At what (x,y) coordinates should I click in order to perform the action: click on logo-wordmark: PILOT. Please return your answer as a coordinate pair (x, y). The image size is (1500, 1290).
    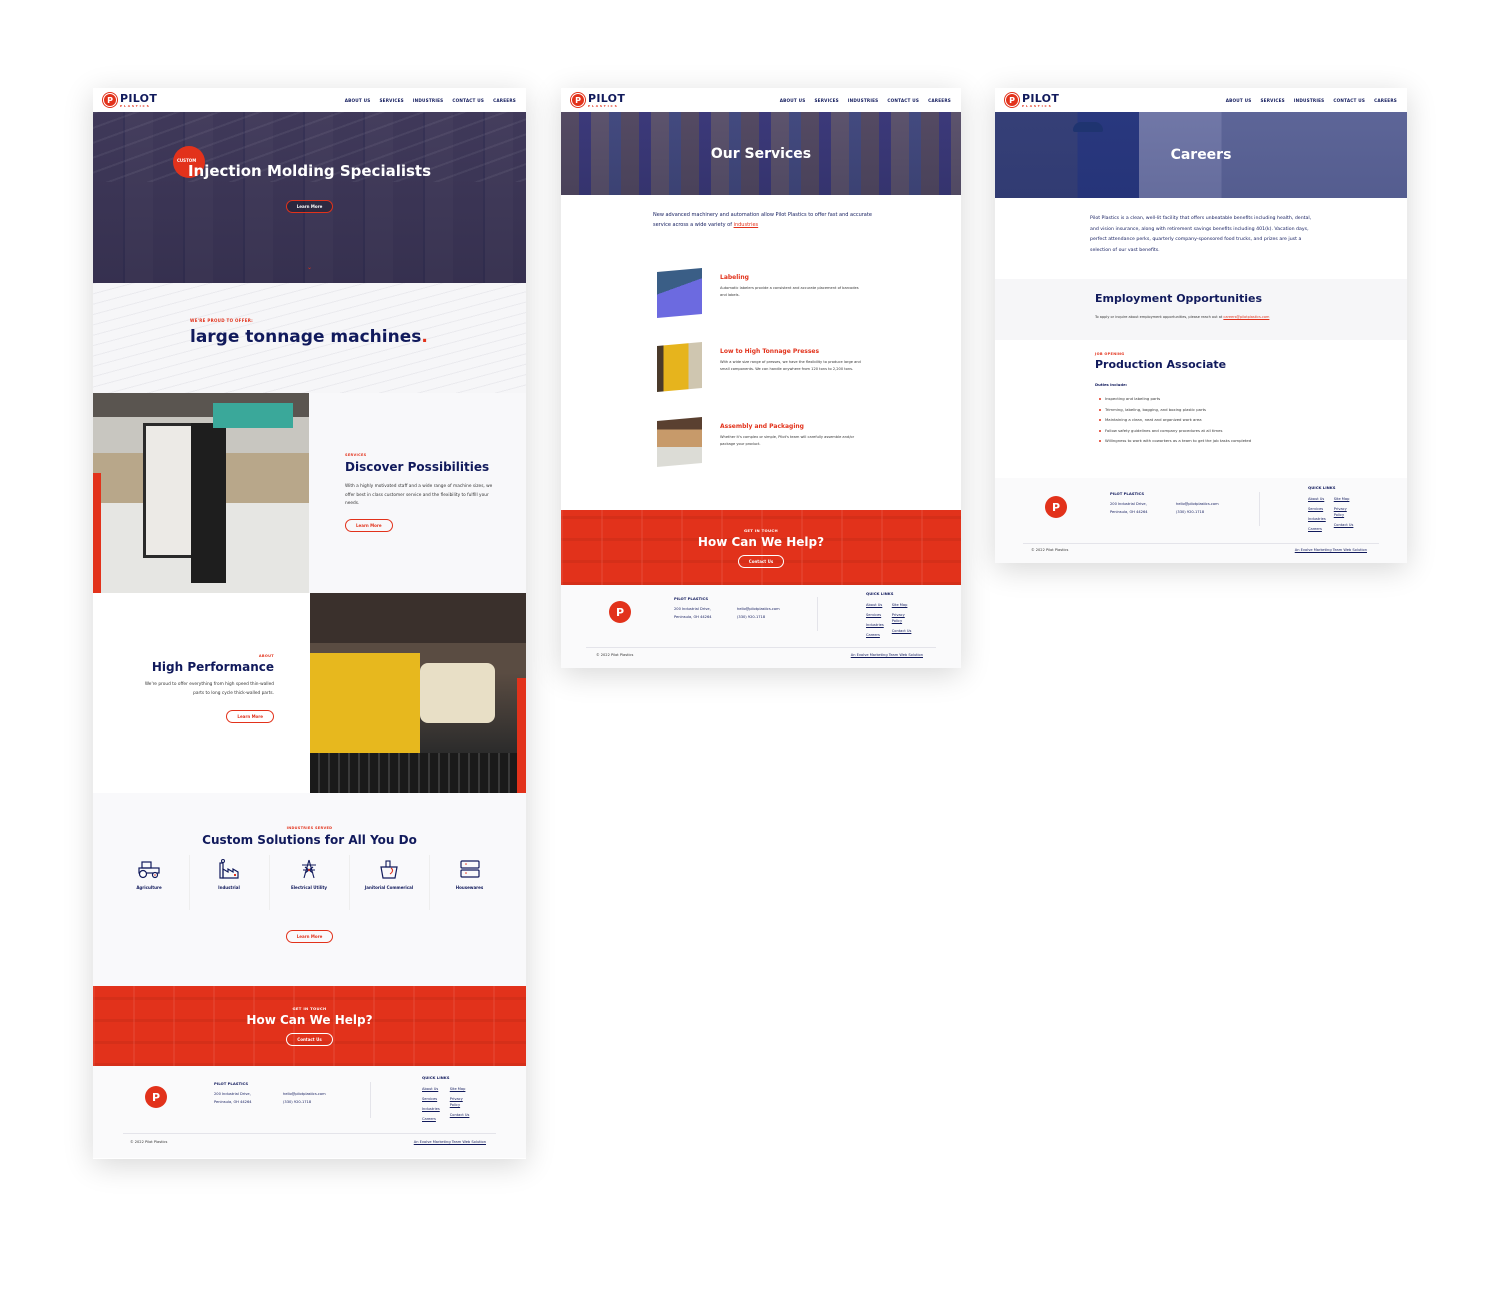
    Looking at the image, I should click on (607, 98).